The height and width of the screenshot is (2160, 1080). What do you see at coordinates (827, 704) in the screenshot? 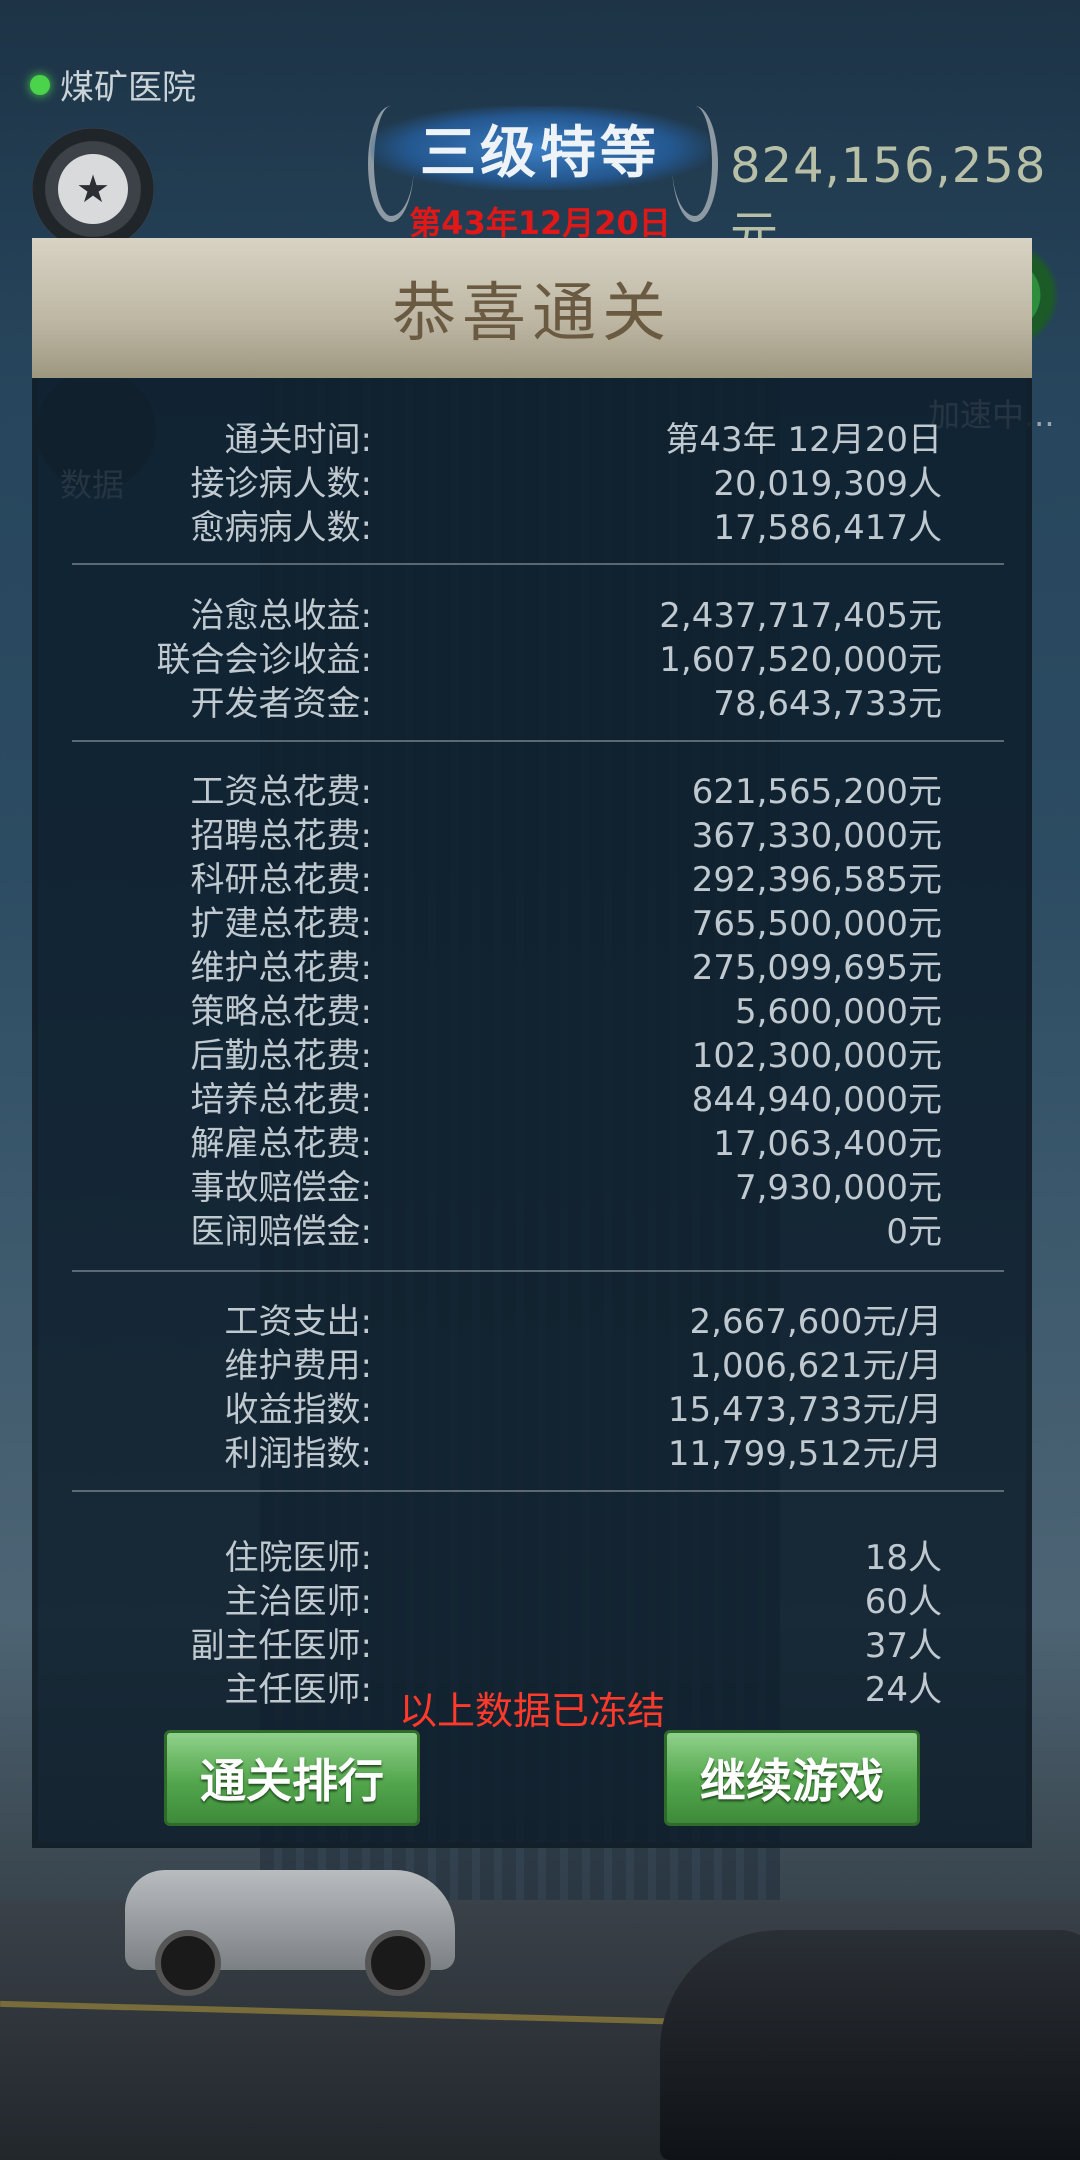
I see `stat-value: 78,643,733元` at bounding box center [827, 704].